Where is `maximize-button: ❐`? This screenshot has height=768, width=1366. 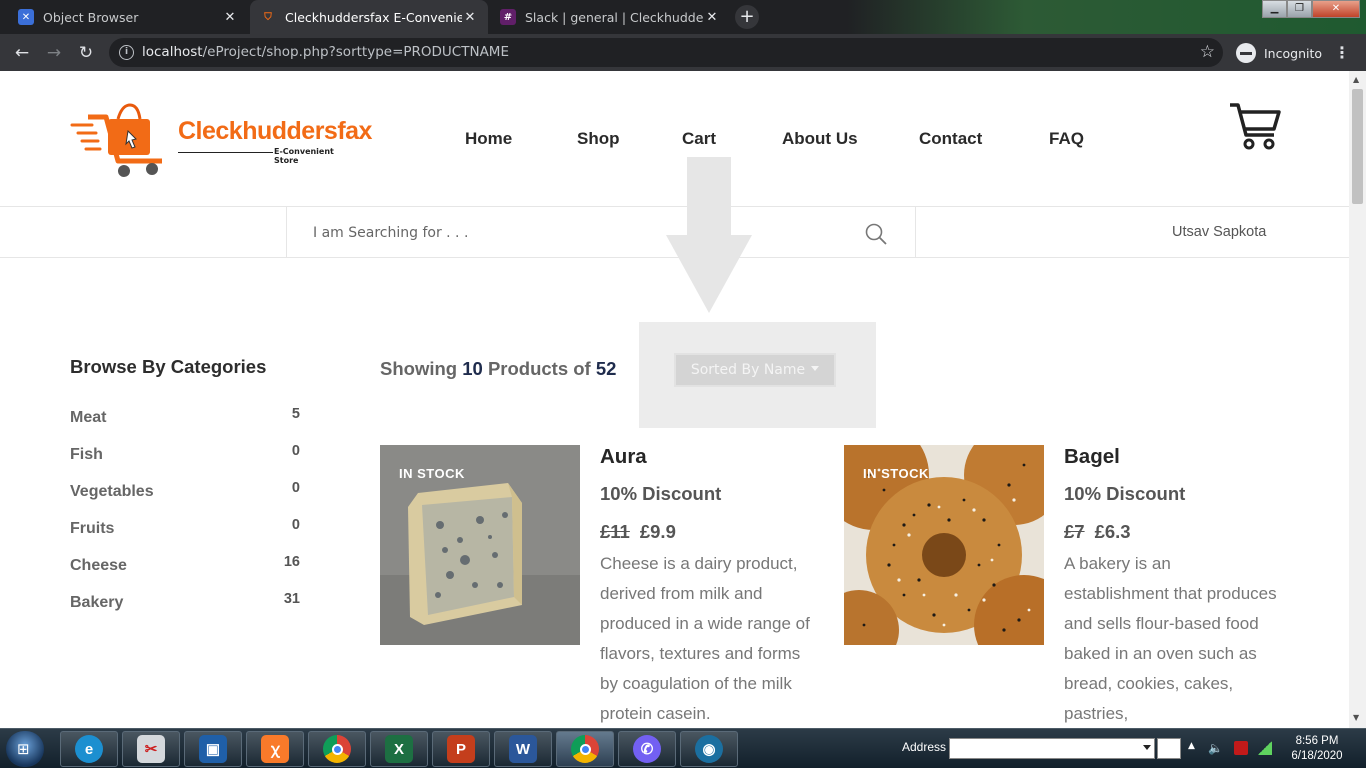
maximize-button: ❐ is located at coordinates (1299, 9).